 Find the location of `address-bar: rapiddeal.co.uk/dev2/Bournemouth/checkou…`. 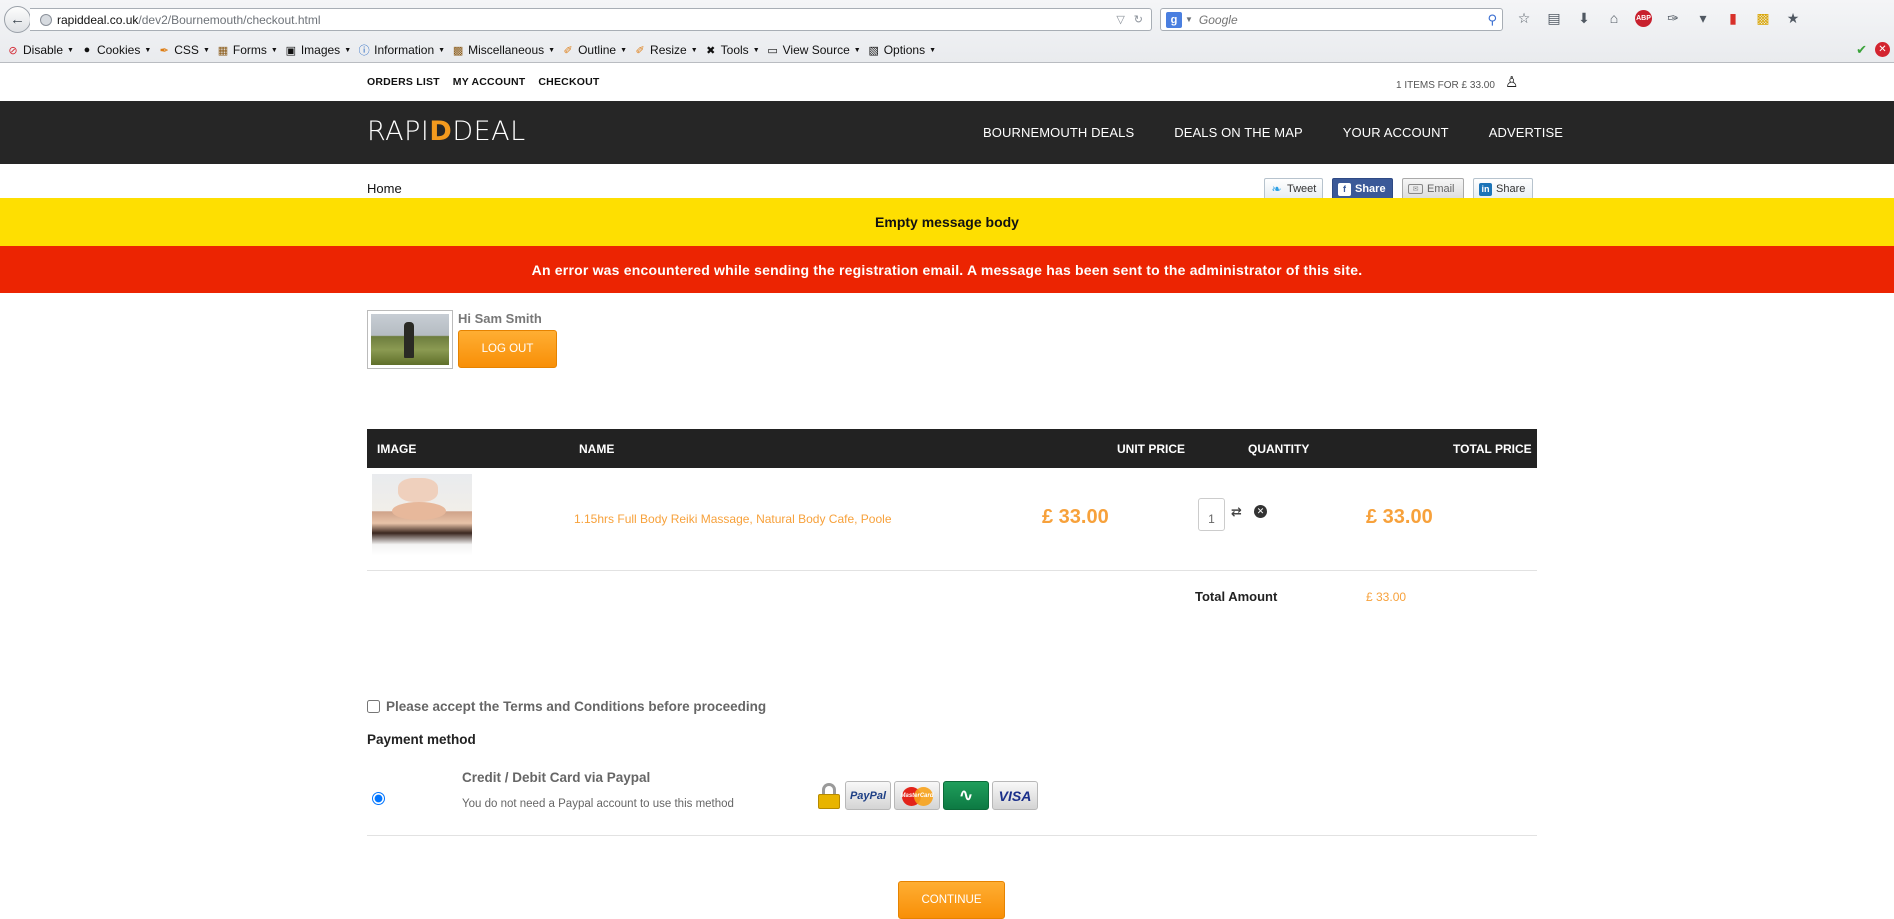

address-bar: rapiddeal.co.uk/dev2/Bournemouth/checkou… is located at coordinates (591, 19).